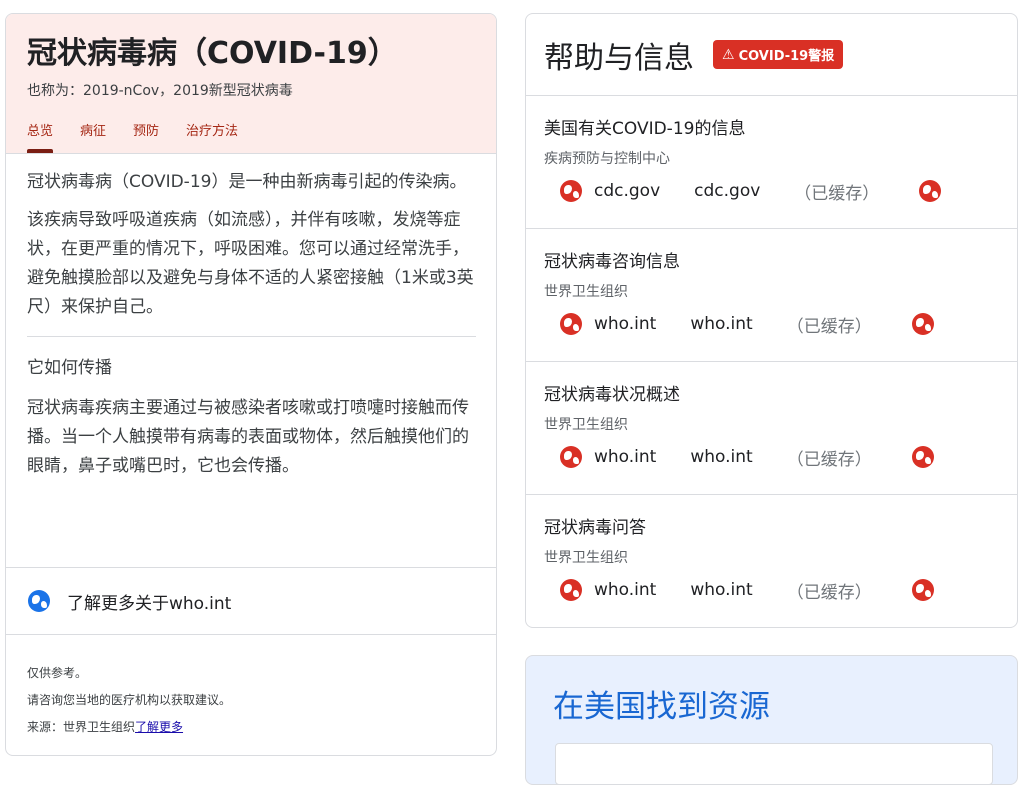  Describe the element at coordinates (93, 136) in the screenshot. I see `tab-symptoms: 病征` at that location.